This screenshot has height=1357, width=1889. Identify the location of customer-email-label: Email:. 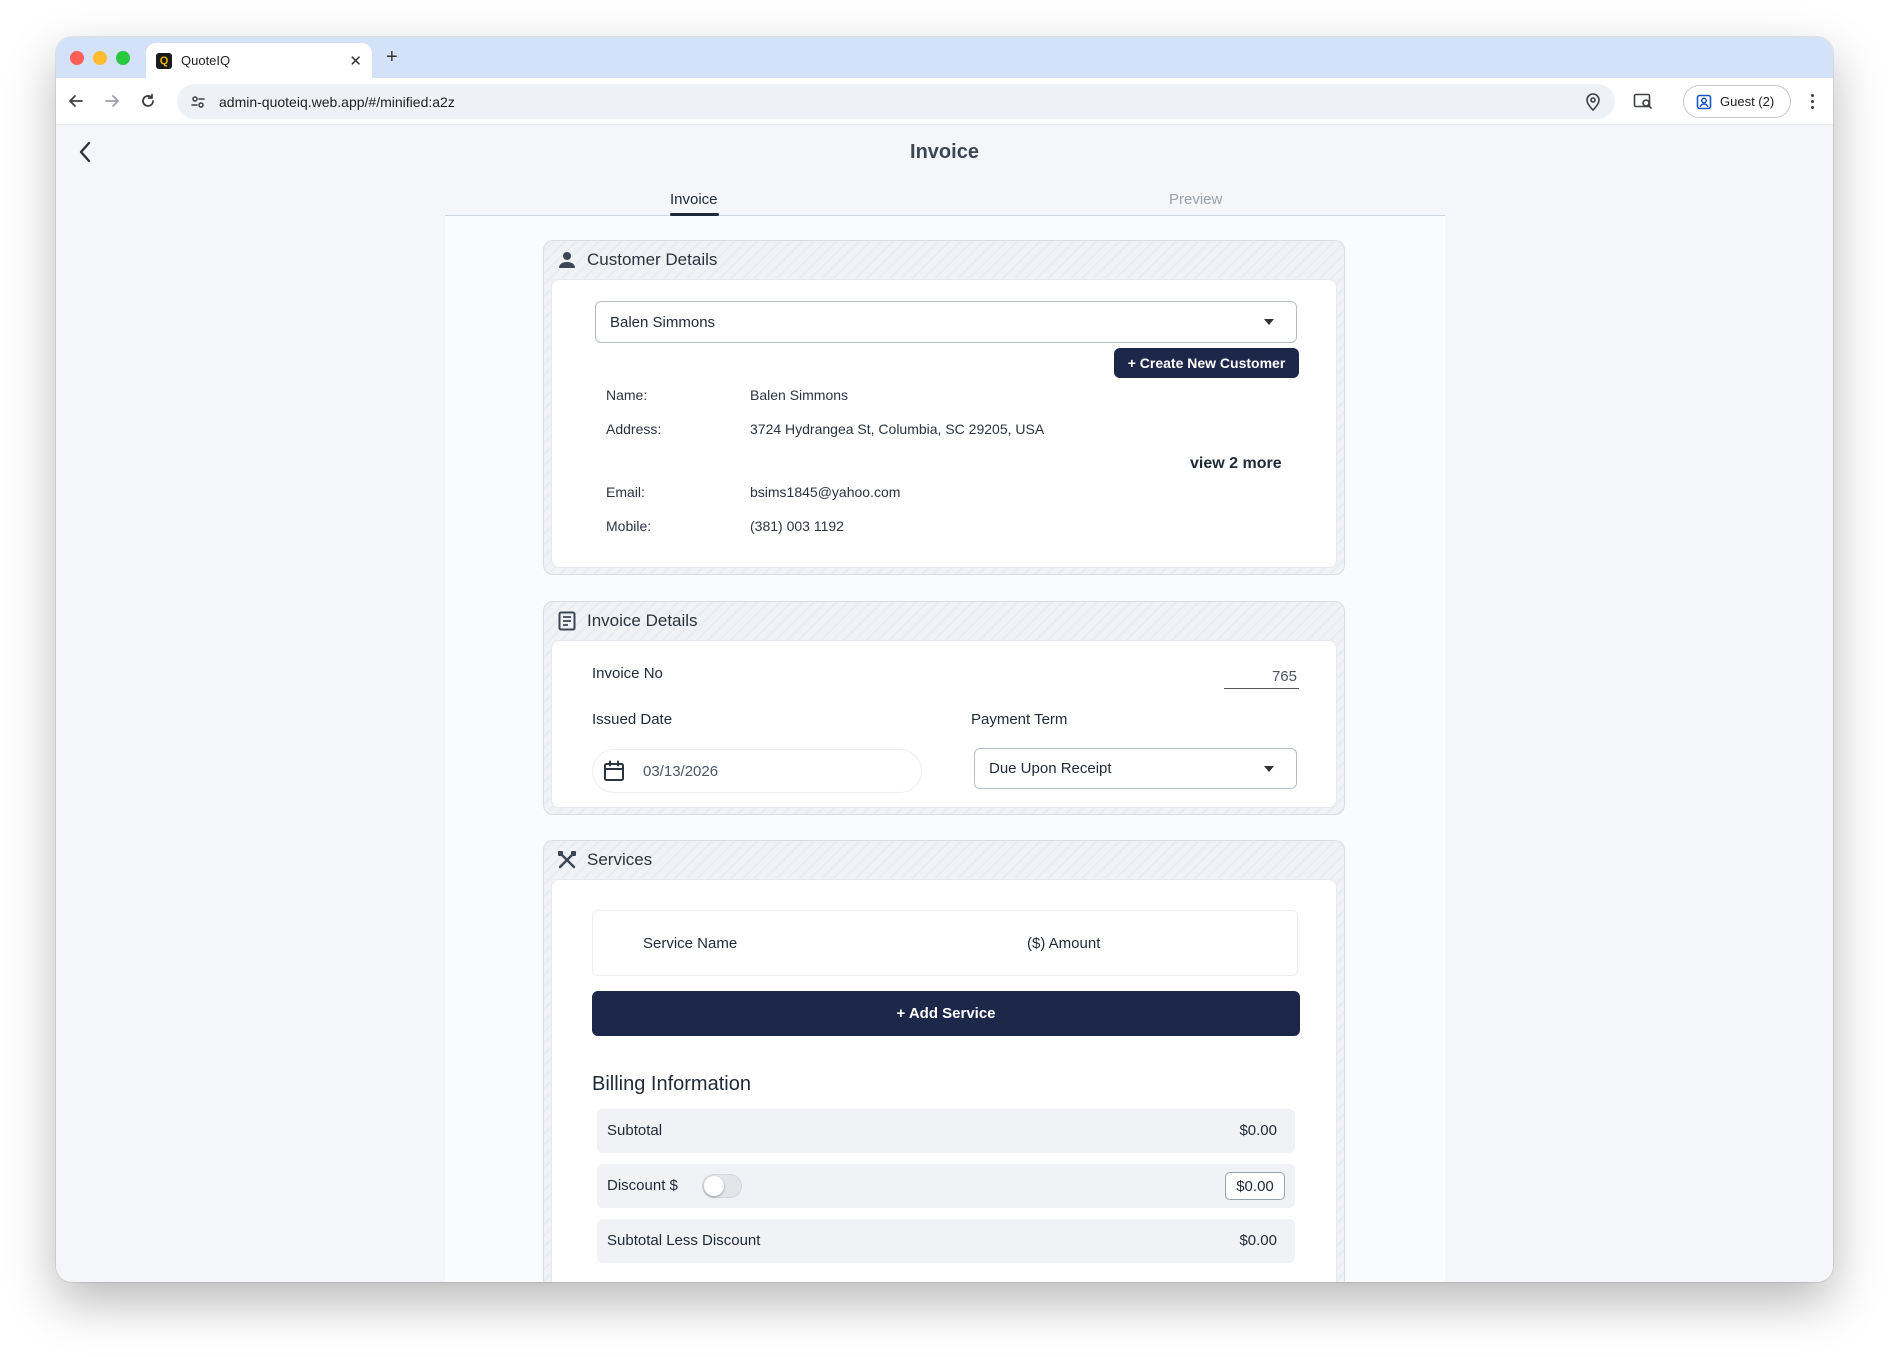
(625, 492).